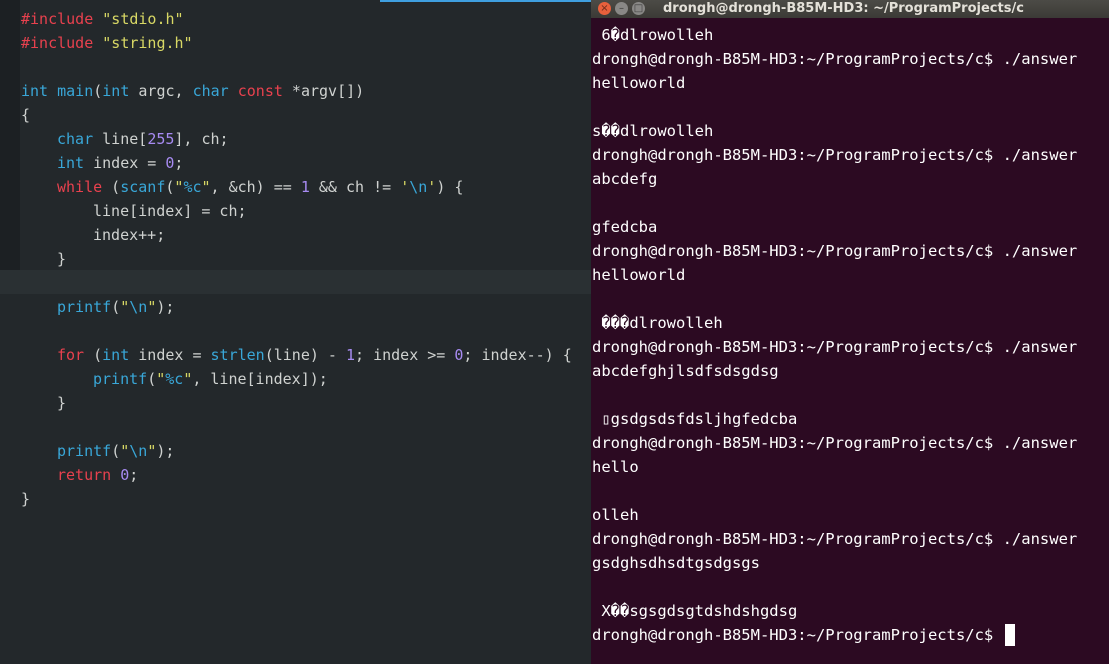 This screenshot has height=664, width=1109. What do you see at coordinates (143, 187) in the screenshot?
I see `code-token: scanf` at bounding box center [143, 187].